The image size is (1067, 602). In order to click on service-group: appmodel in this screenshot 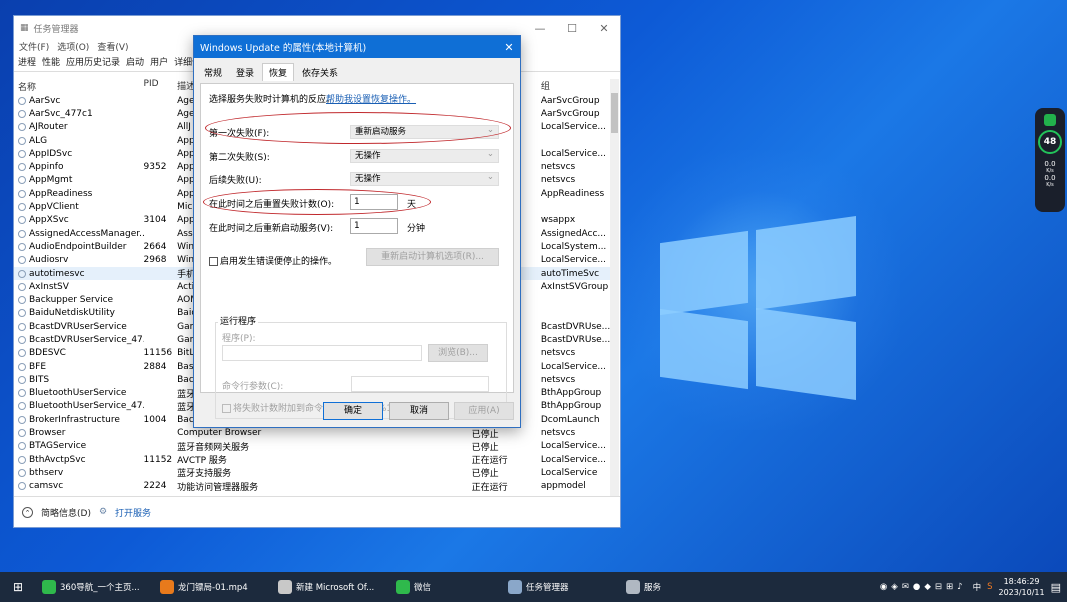, I will do `click(563, 486)`.